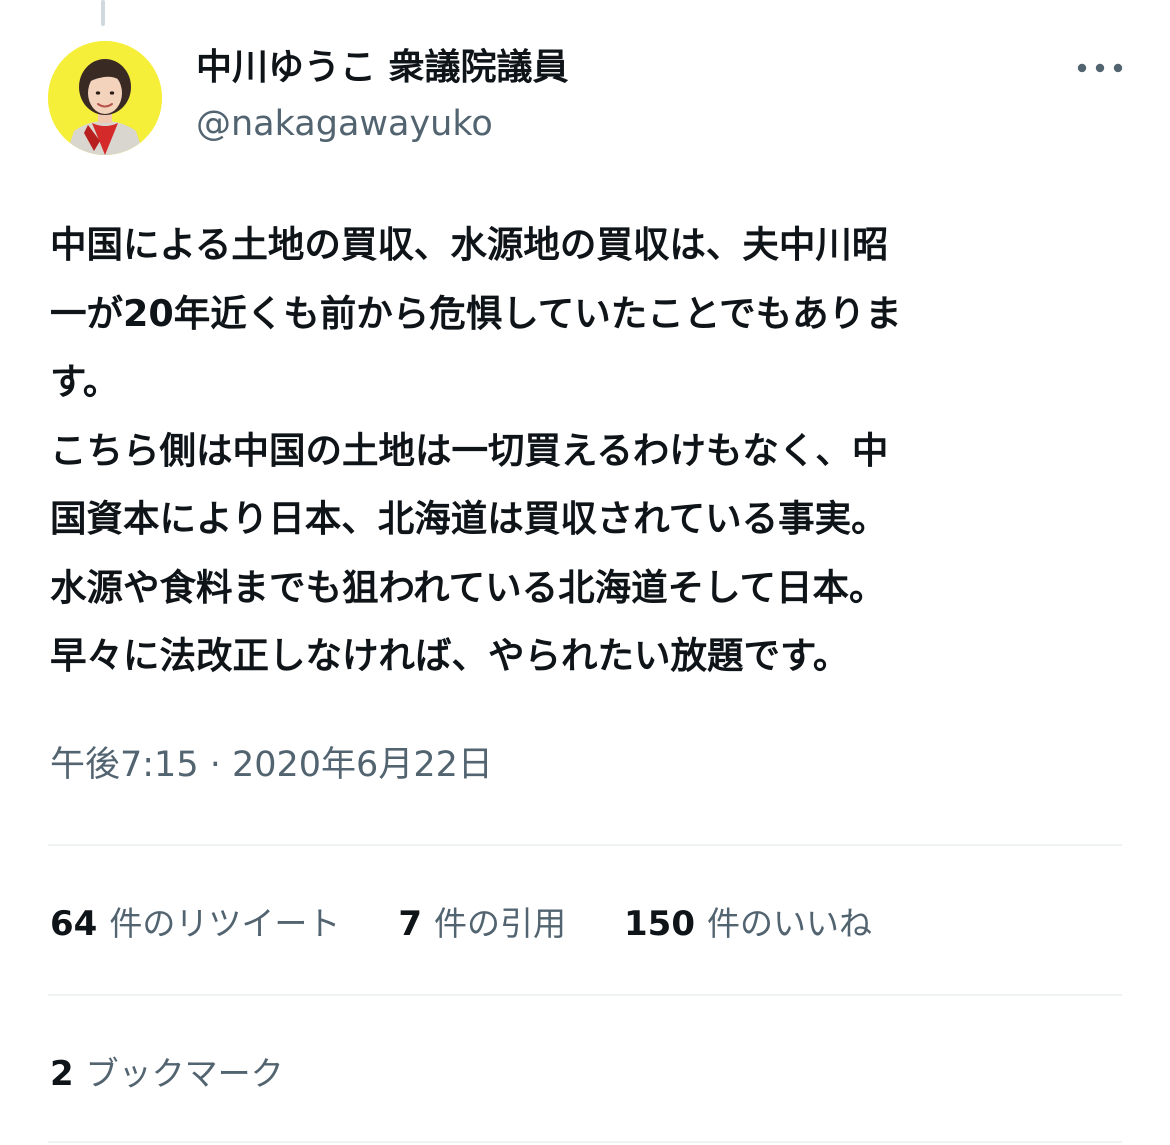 This screenshot has width=1170, height=1145. Describe the element at coordinates (500, 923) in the screenshot. I see `quotes-label: 件の引用` at that location.